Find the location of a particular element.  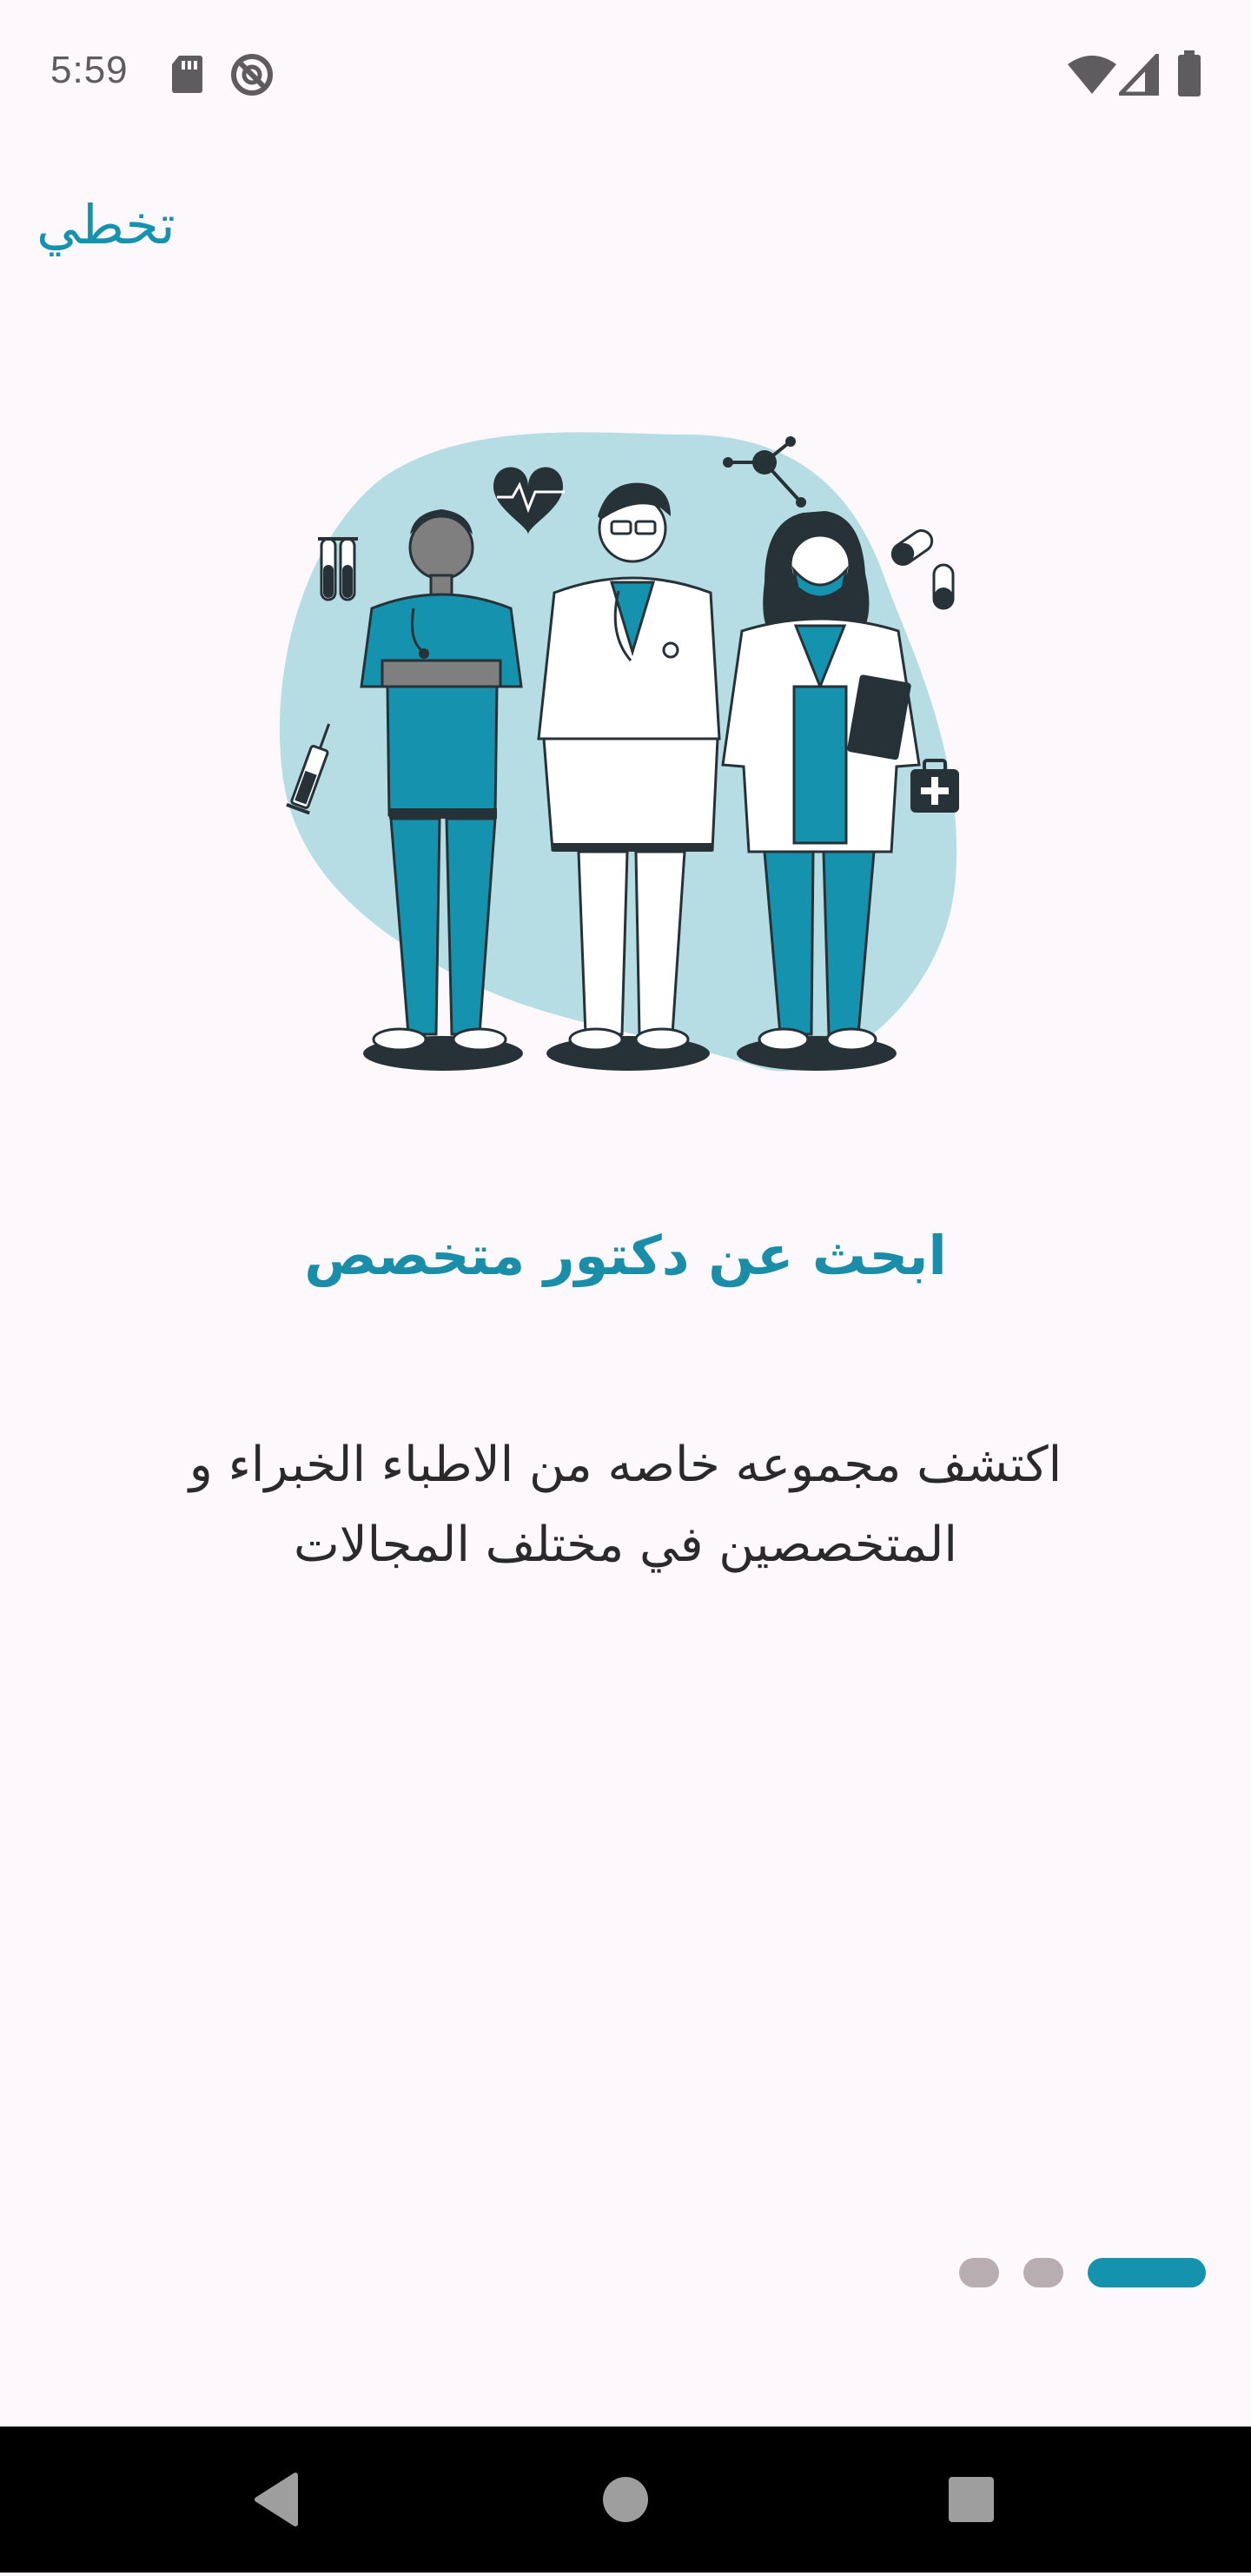

home-button is located at coordinates (625, 2500).